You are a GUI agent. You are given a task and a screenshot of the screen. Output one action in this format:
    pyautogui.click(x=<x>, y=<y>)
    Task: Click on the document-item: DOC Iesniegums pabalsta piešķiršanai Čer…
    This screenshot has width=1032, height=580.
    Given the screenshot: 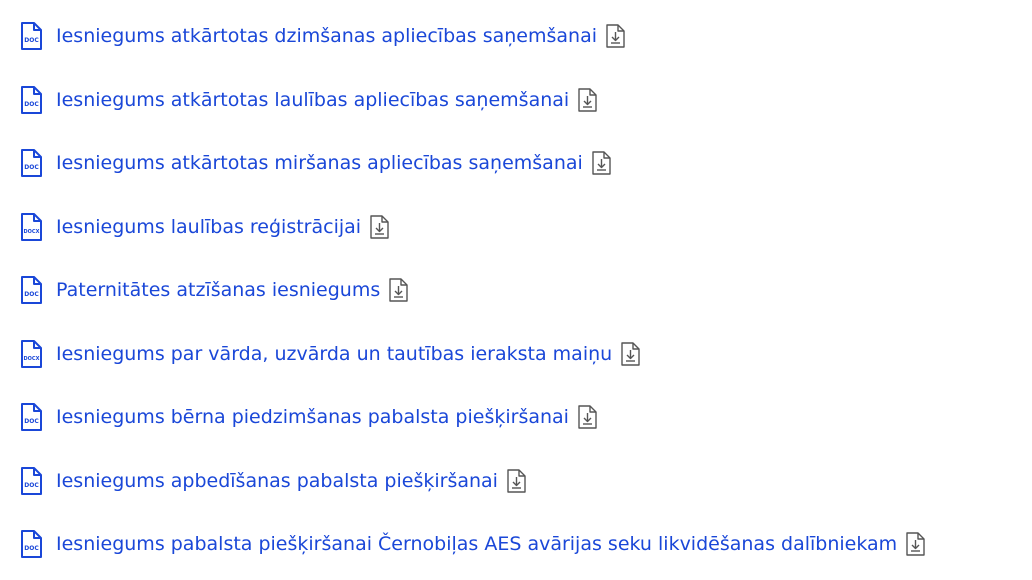 What is the action you would take?
    pyautogui.click(x=472, y=544)
    